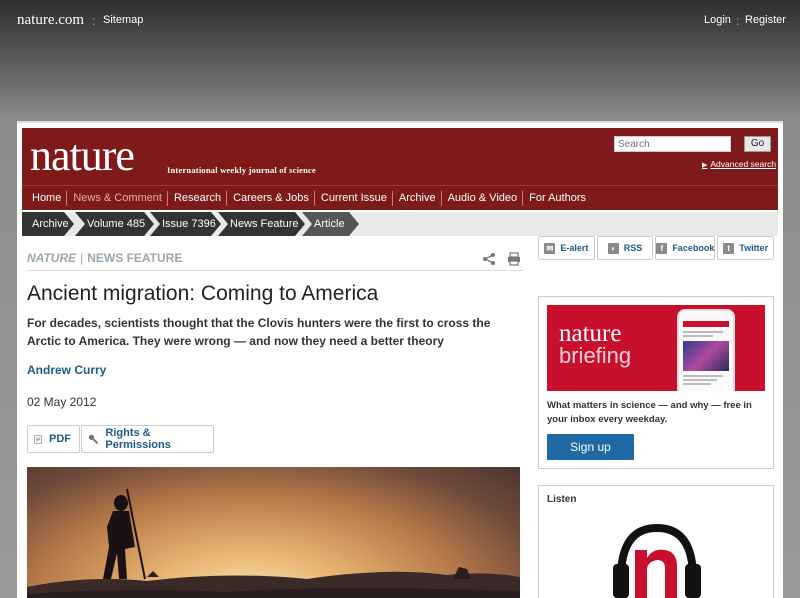  What do you see at coordinates (45, 198) in the screenshot?
I see `nav-home: Home` at bounding box center [45, 198].